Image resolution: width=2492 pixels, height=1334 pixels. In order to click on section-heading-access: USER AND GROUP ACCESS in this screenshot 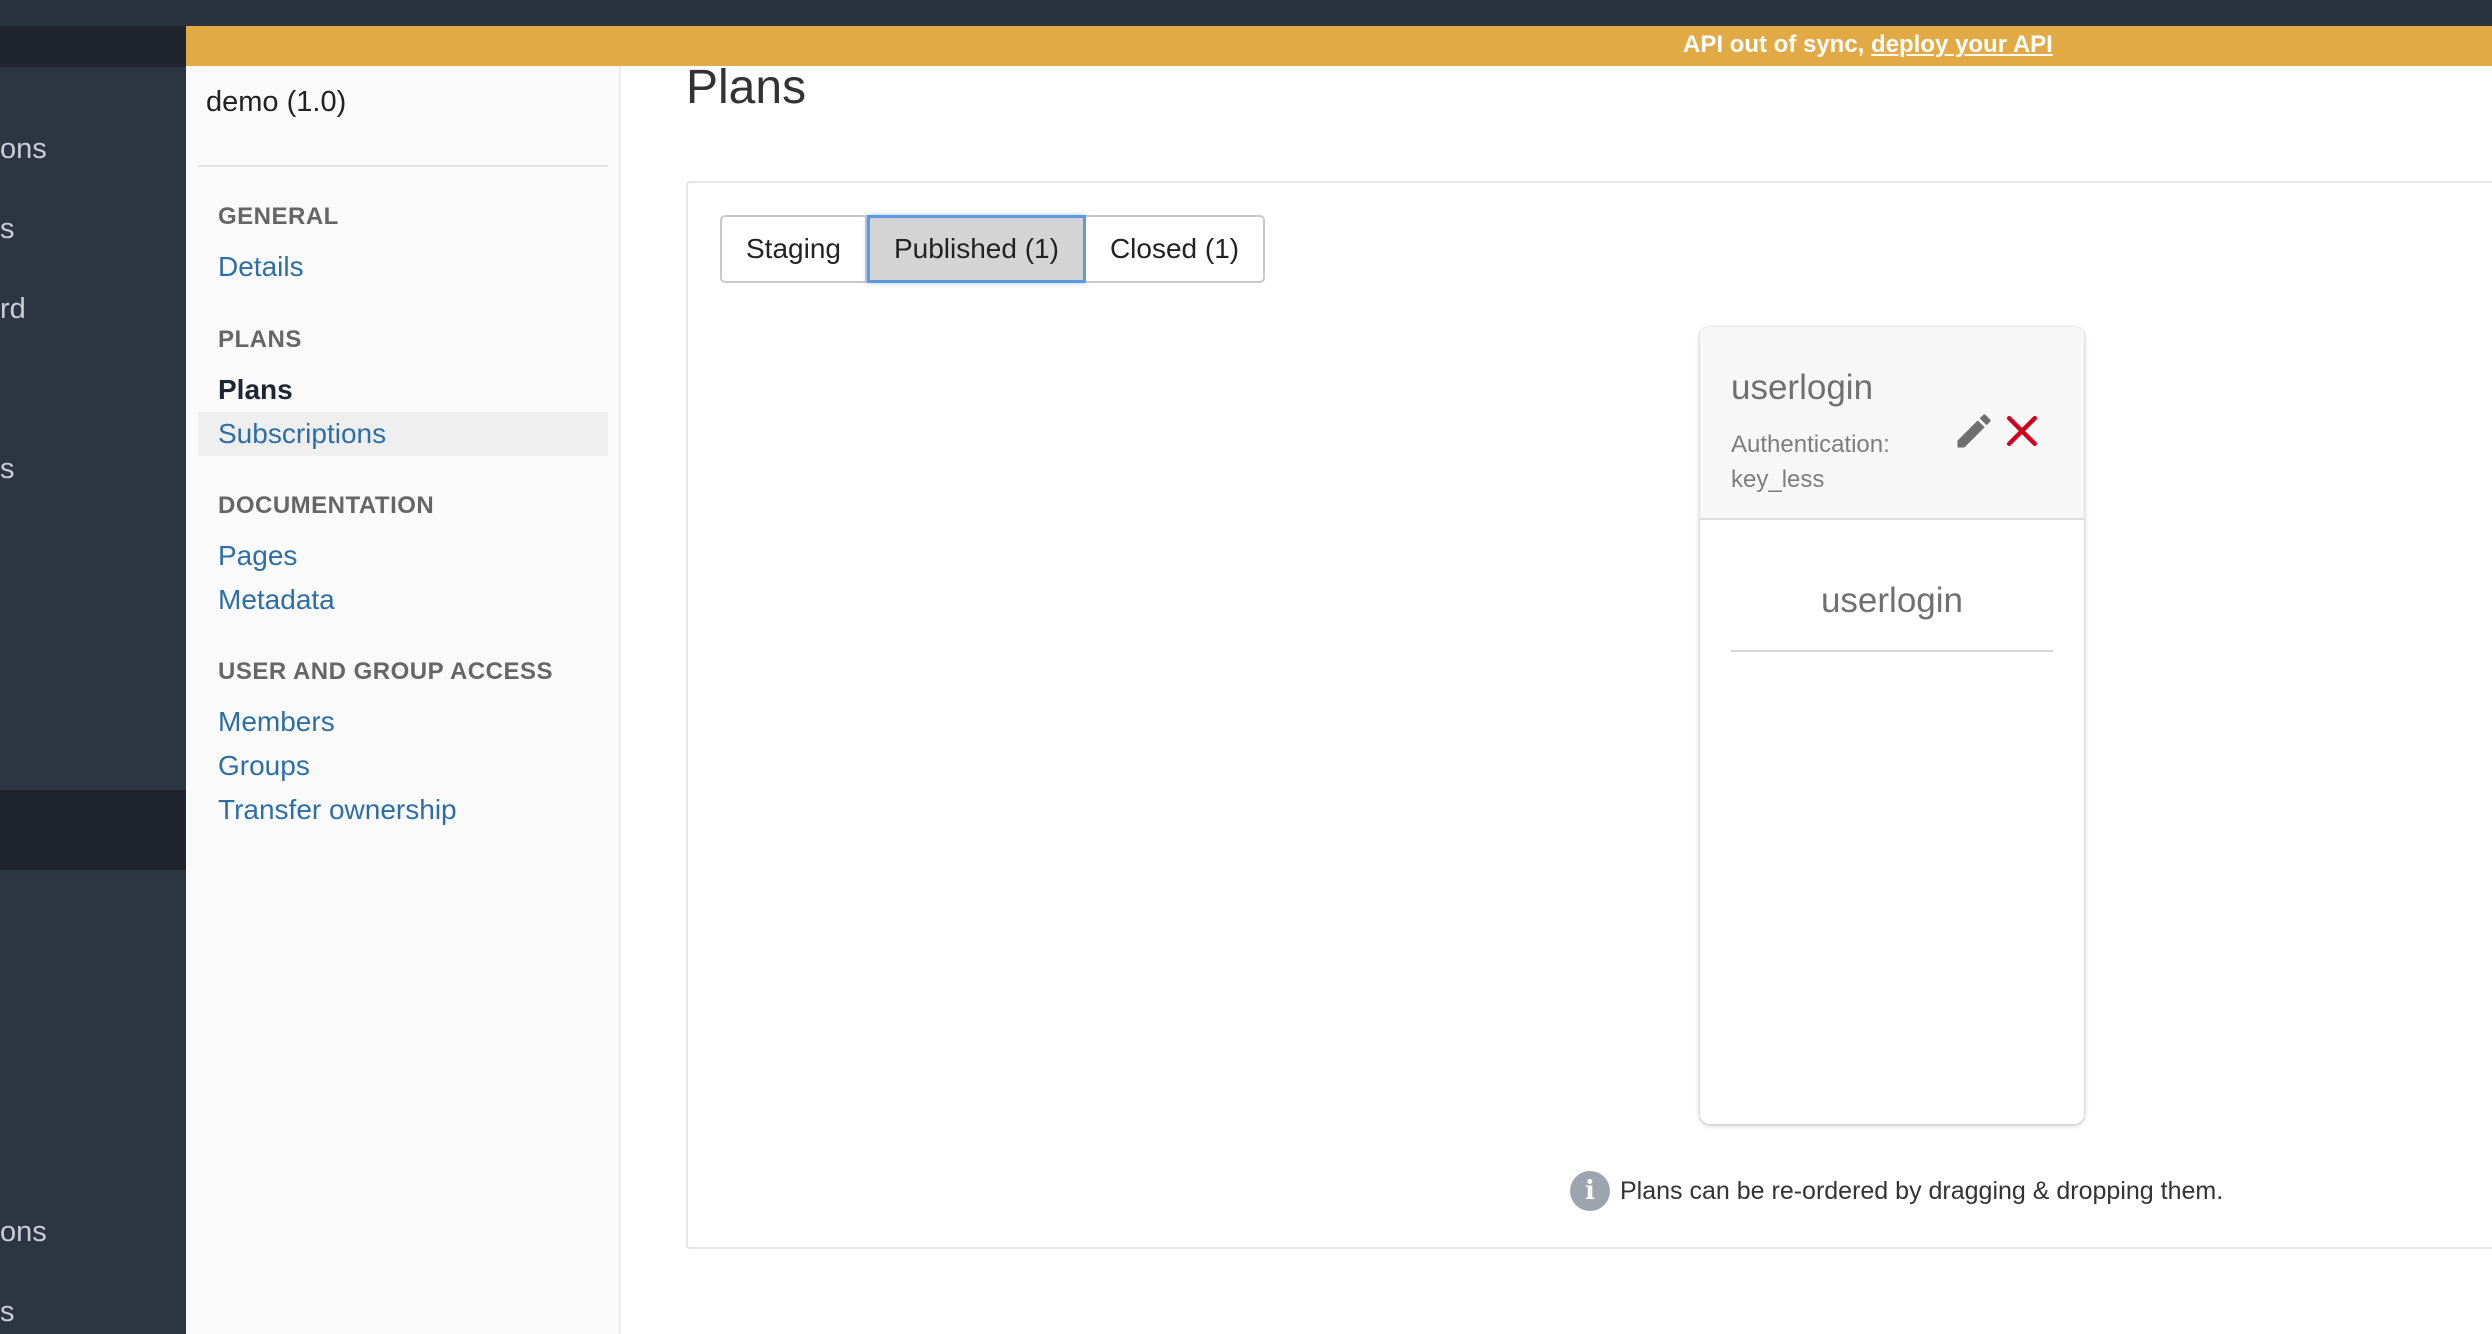, I will do `click(385, 671)`.